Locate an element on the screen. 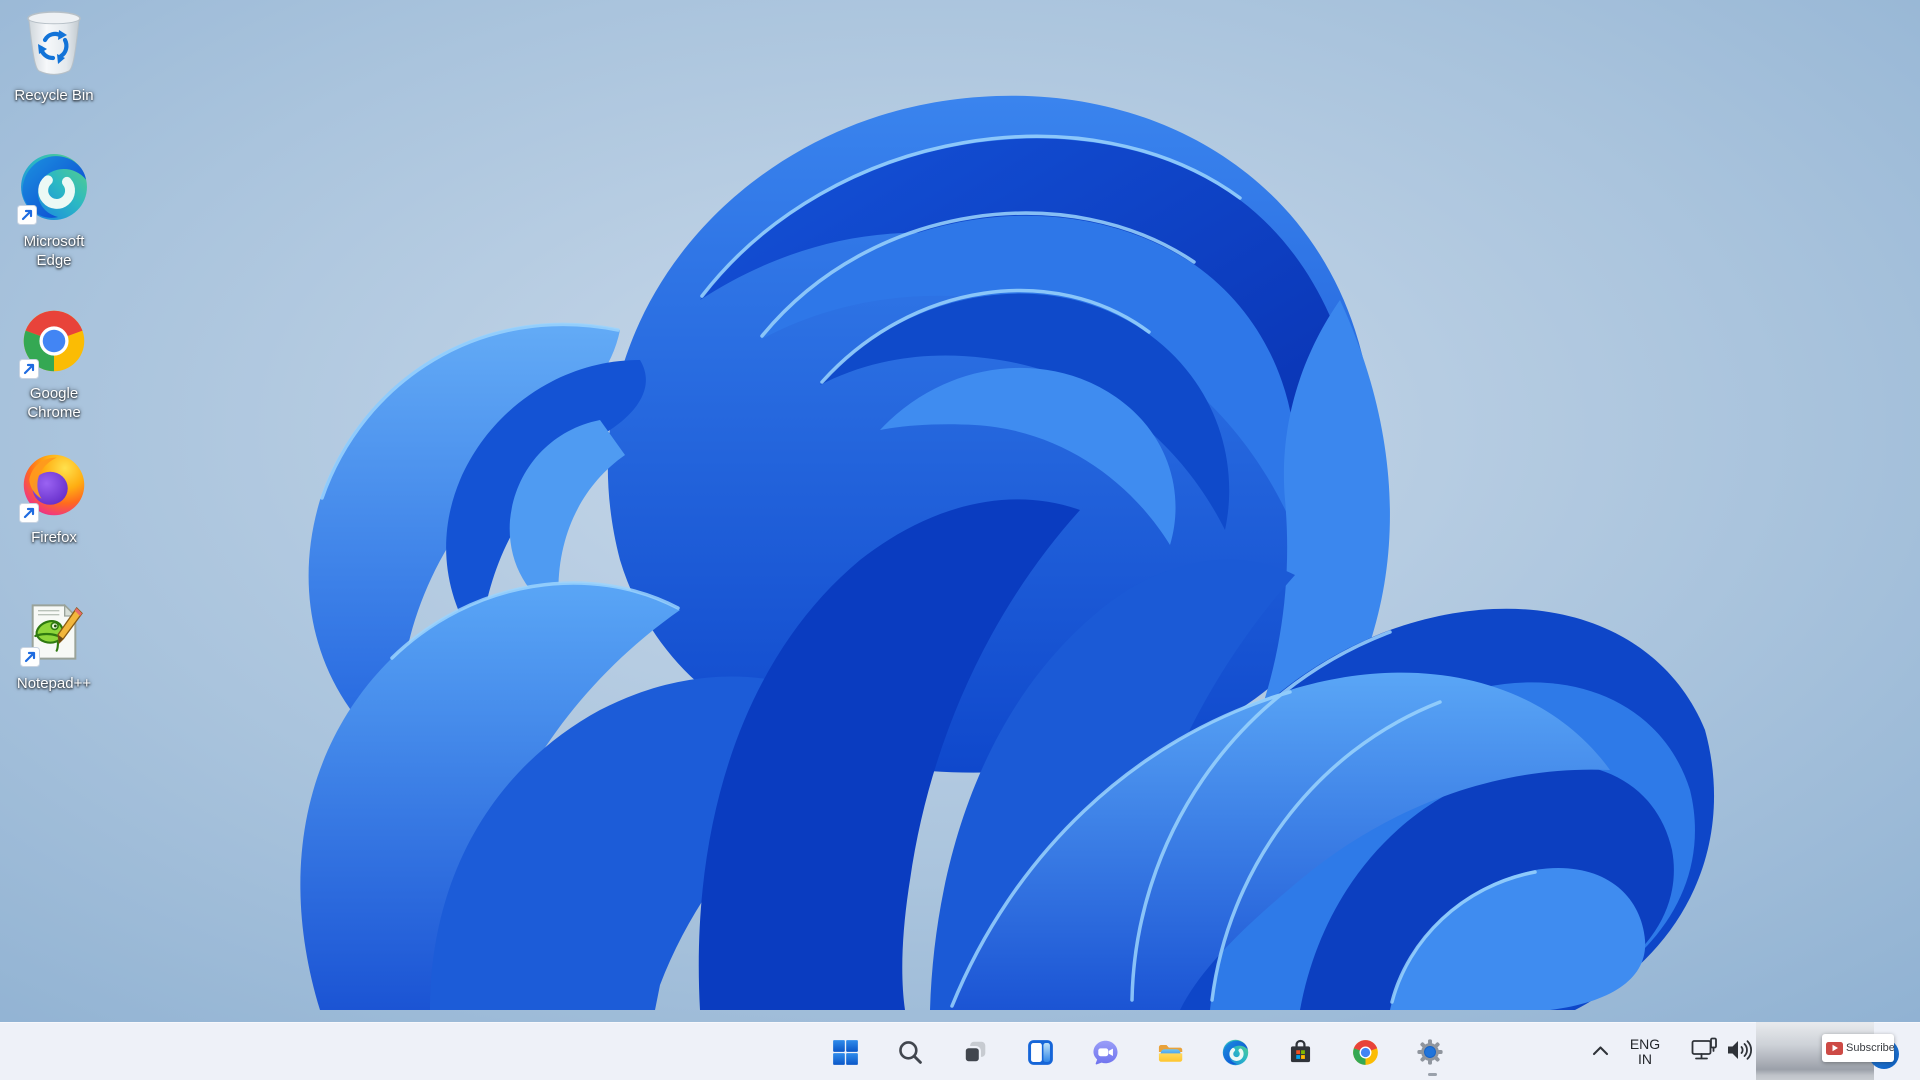 Image resolution: width=1920 pixels, height=1080 pixels. desktop-icon-edge: Microsoft Edge is located at coordinates (54, 211).